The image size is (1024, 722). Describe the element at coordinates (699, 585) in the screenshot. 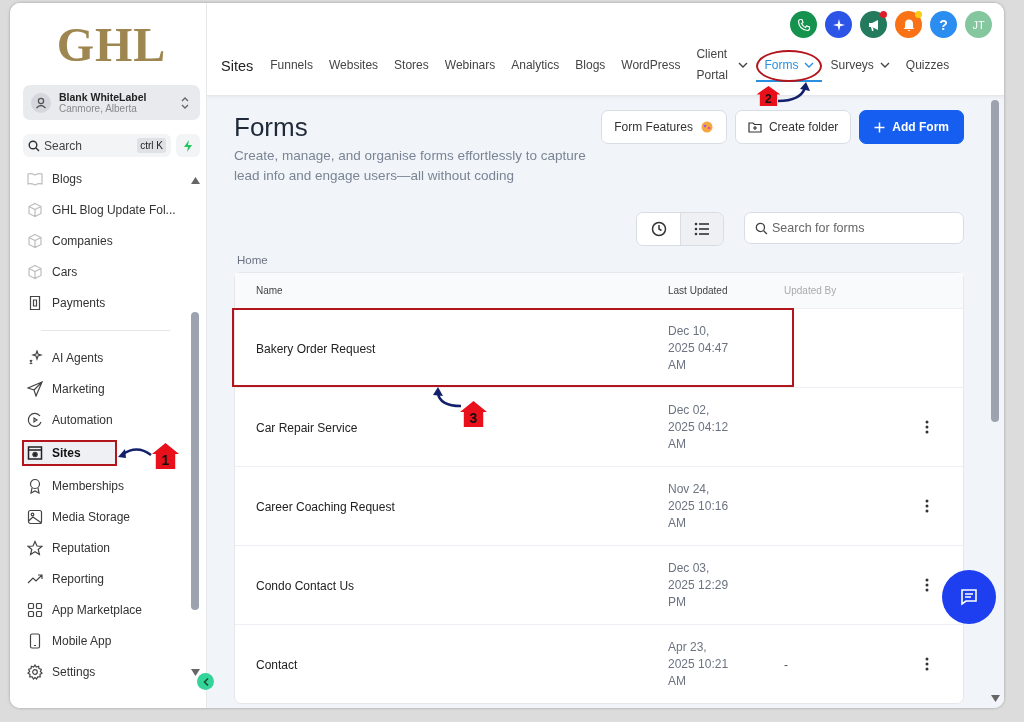

I see `table-cell-text: Dec 03, 2025 12:29 PM` at that location.